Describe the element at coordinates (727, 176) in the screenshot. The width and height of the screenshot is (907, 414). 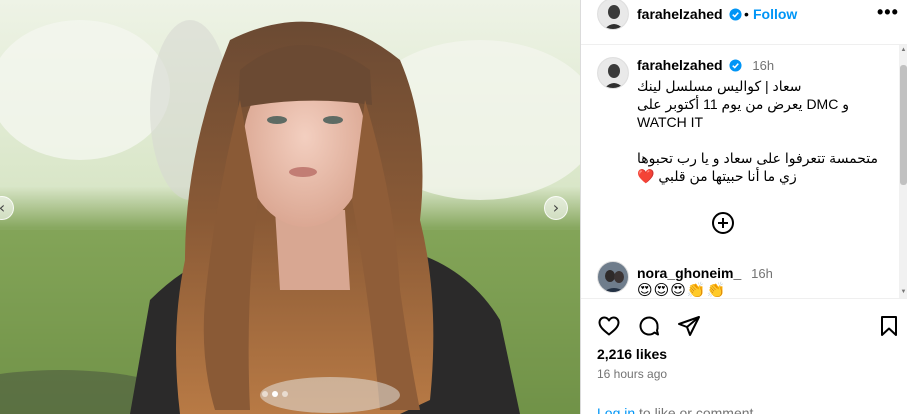
I see `caption-line-text: زي ما أنا حبيتها من قلبي` at that location.